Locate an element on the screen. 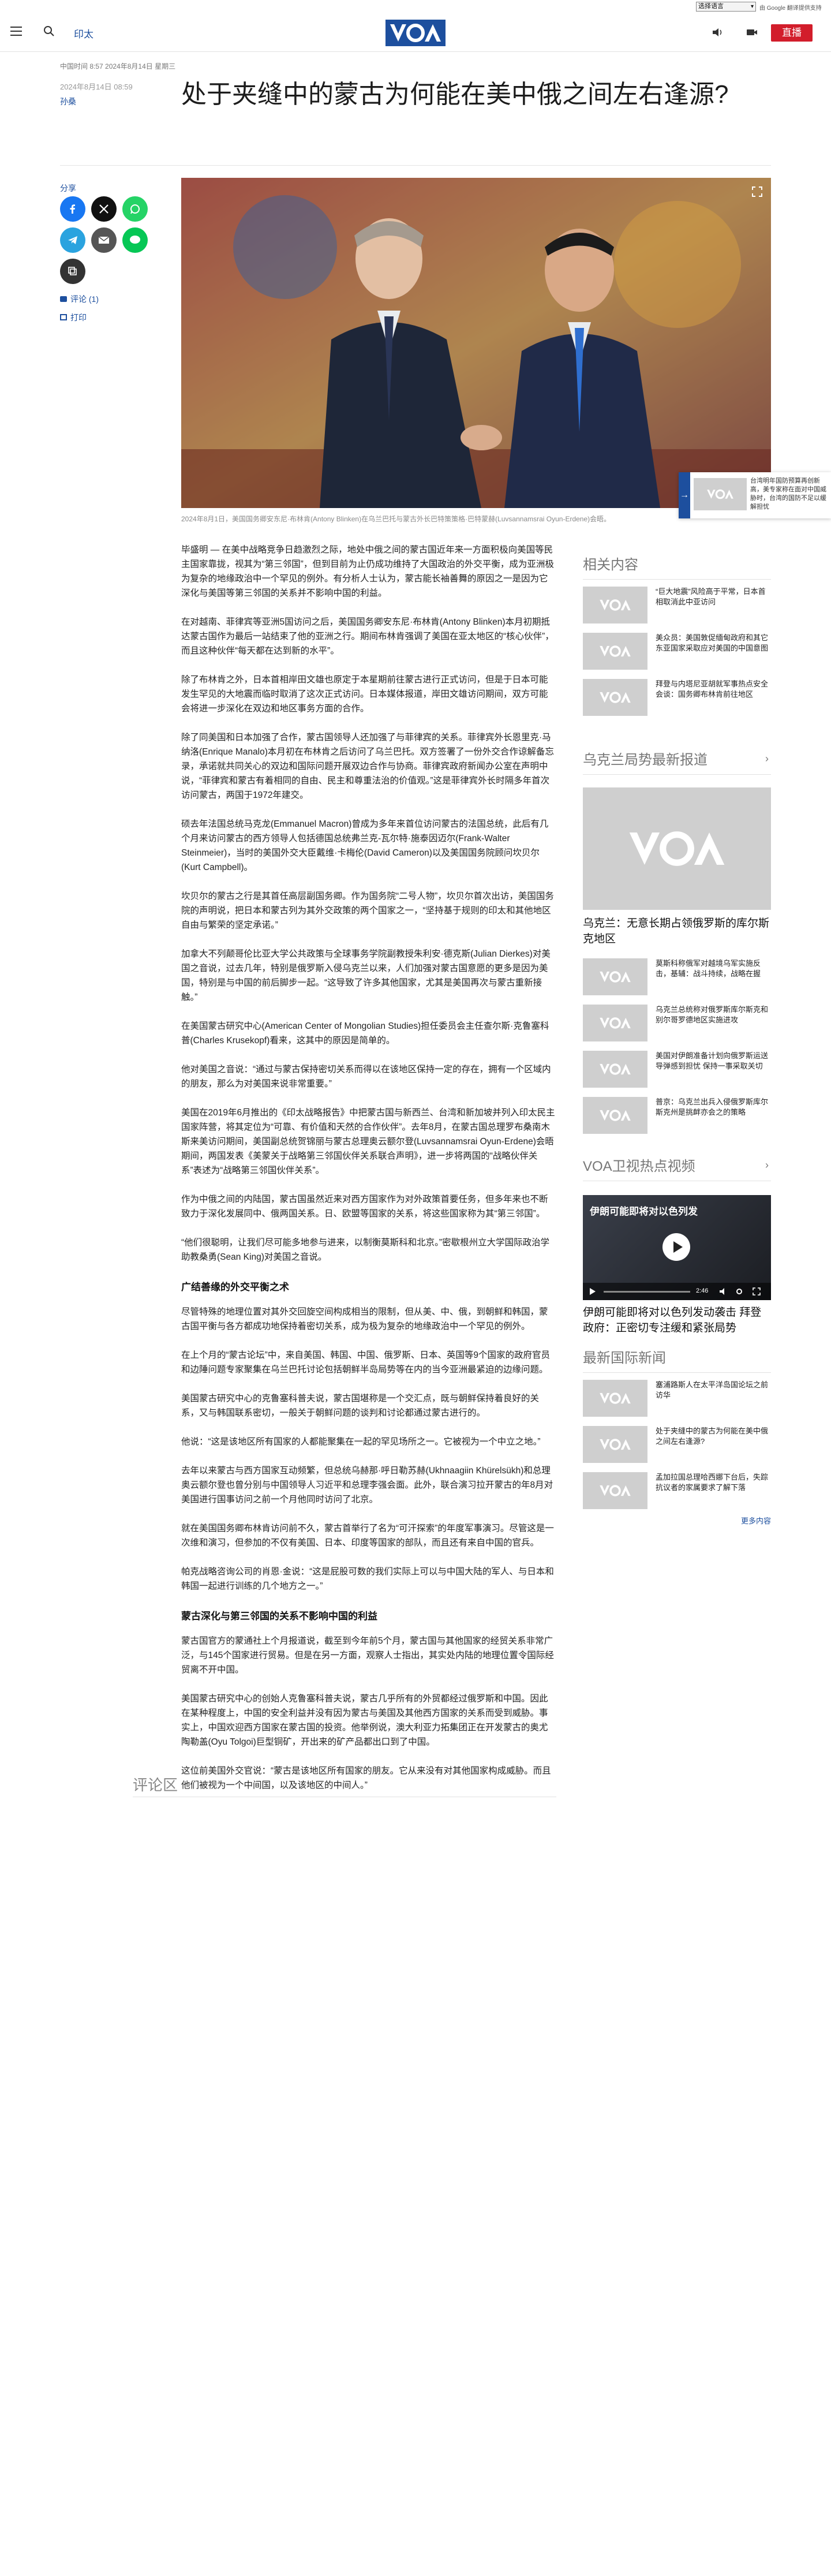 The image size is (831, 2576). video-heading-label: VOA卫视热点视频 is located at coordinates (639, 1166).